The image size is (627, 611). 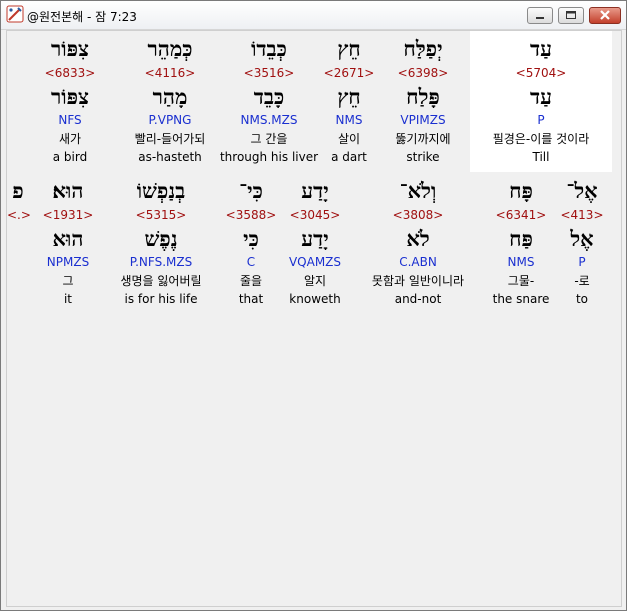 I want to click on hebrew-word: וְלֹא־, so click(x=418, y=190).